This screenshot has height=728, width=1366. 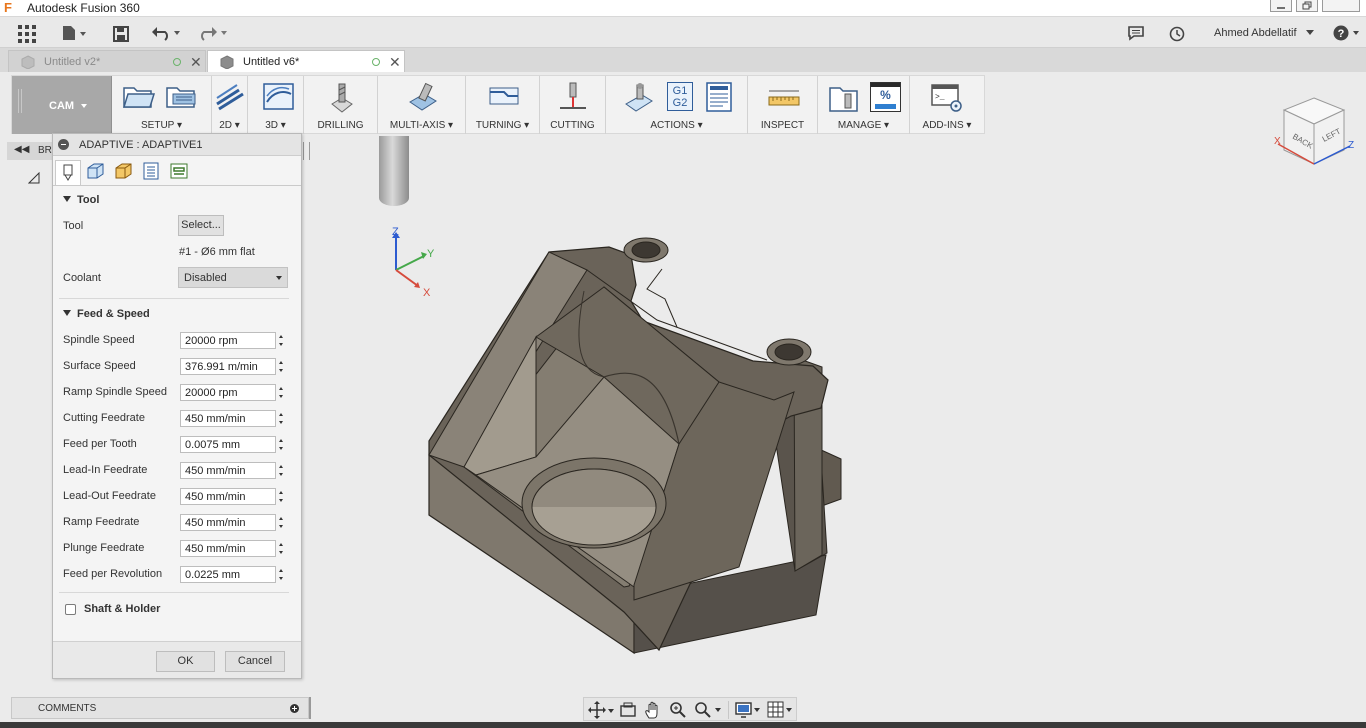 I want to click on expand-triangle-icon, so click(x=34, y=178).